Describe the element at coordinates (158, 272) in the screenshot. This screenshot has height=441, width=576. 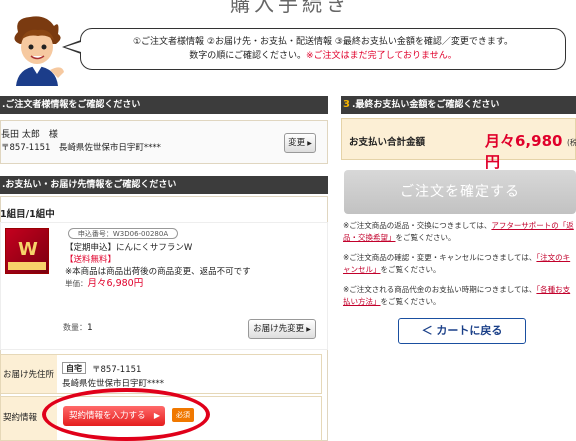
I see `product-note: ※本商品は商品出荷後の商品変更、返品不可です` at that location.